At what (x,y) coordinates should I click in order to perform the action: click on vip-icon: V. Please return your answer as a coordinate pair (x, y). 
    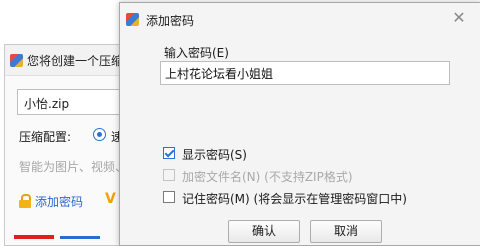
    Looking at the image, I should click on (110, 199).